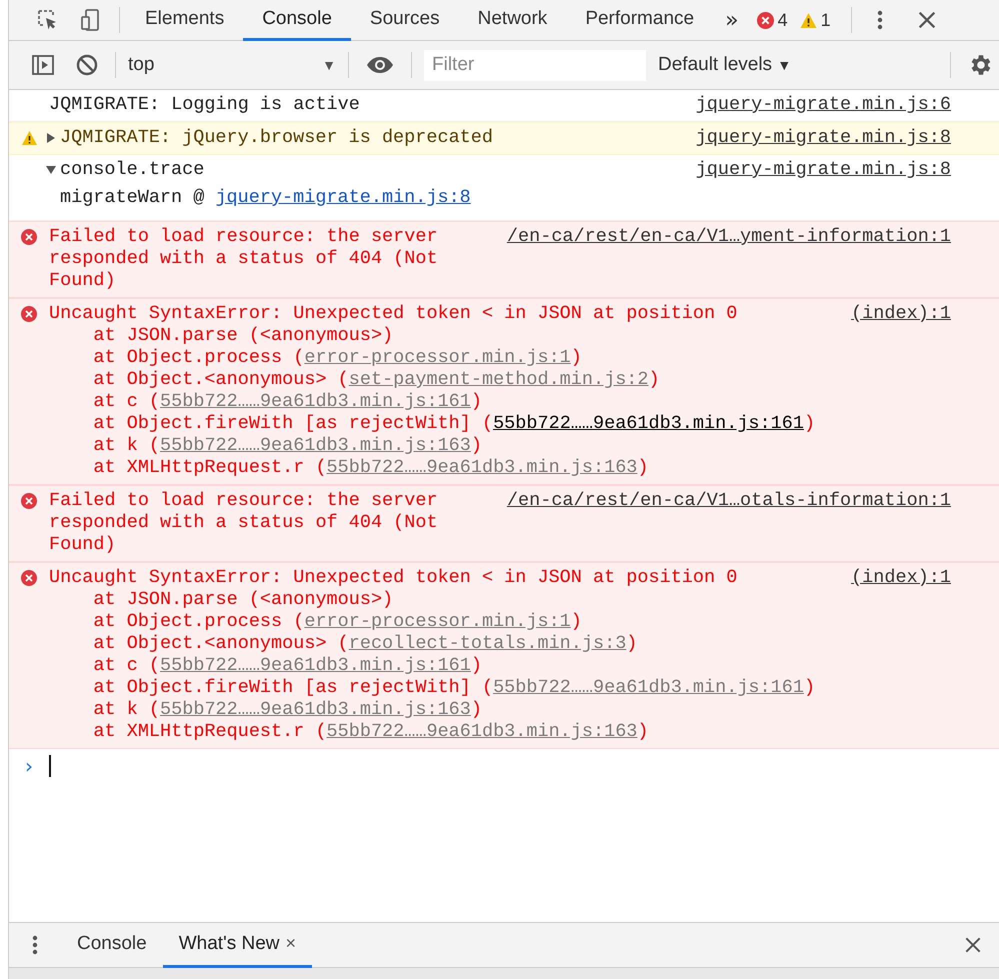  I want to click on console-message: JQMIGRATE: Logging is active, so click(204, 105).